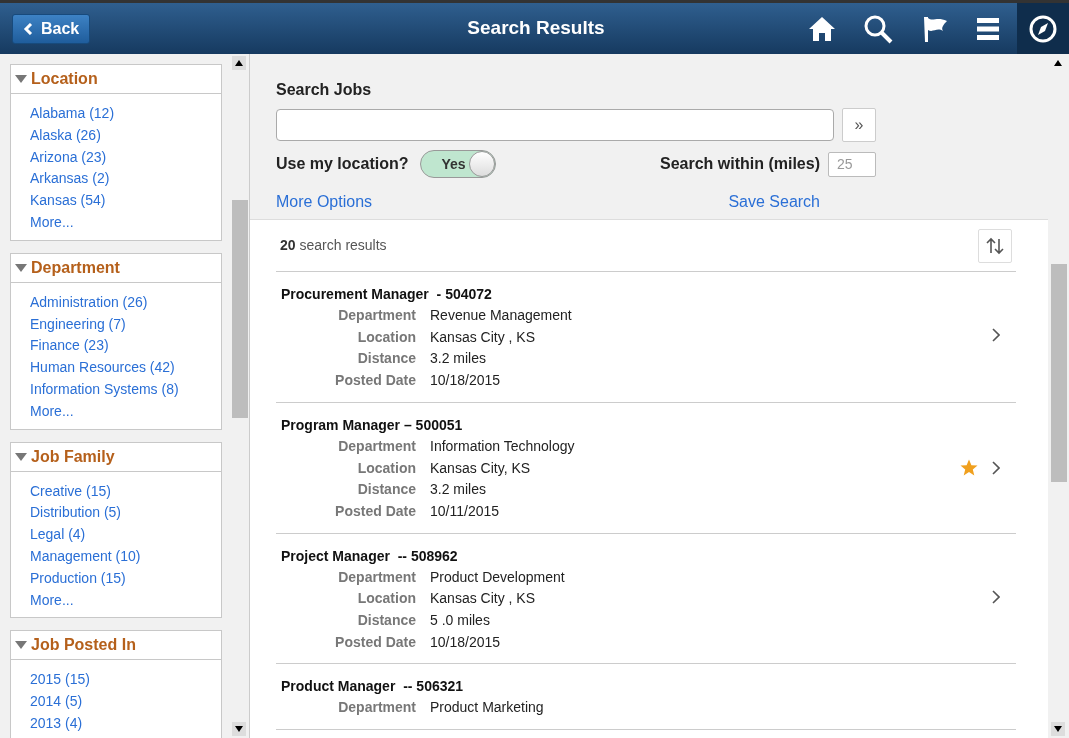 This screenshot has width=1069, height=738. Describe the element at coordinates (65, 135) in the screenshot. I see `filter-link: Alaska (26)` at that location.